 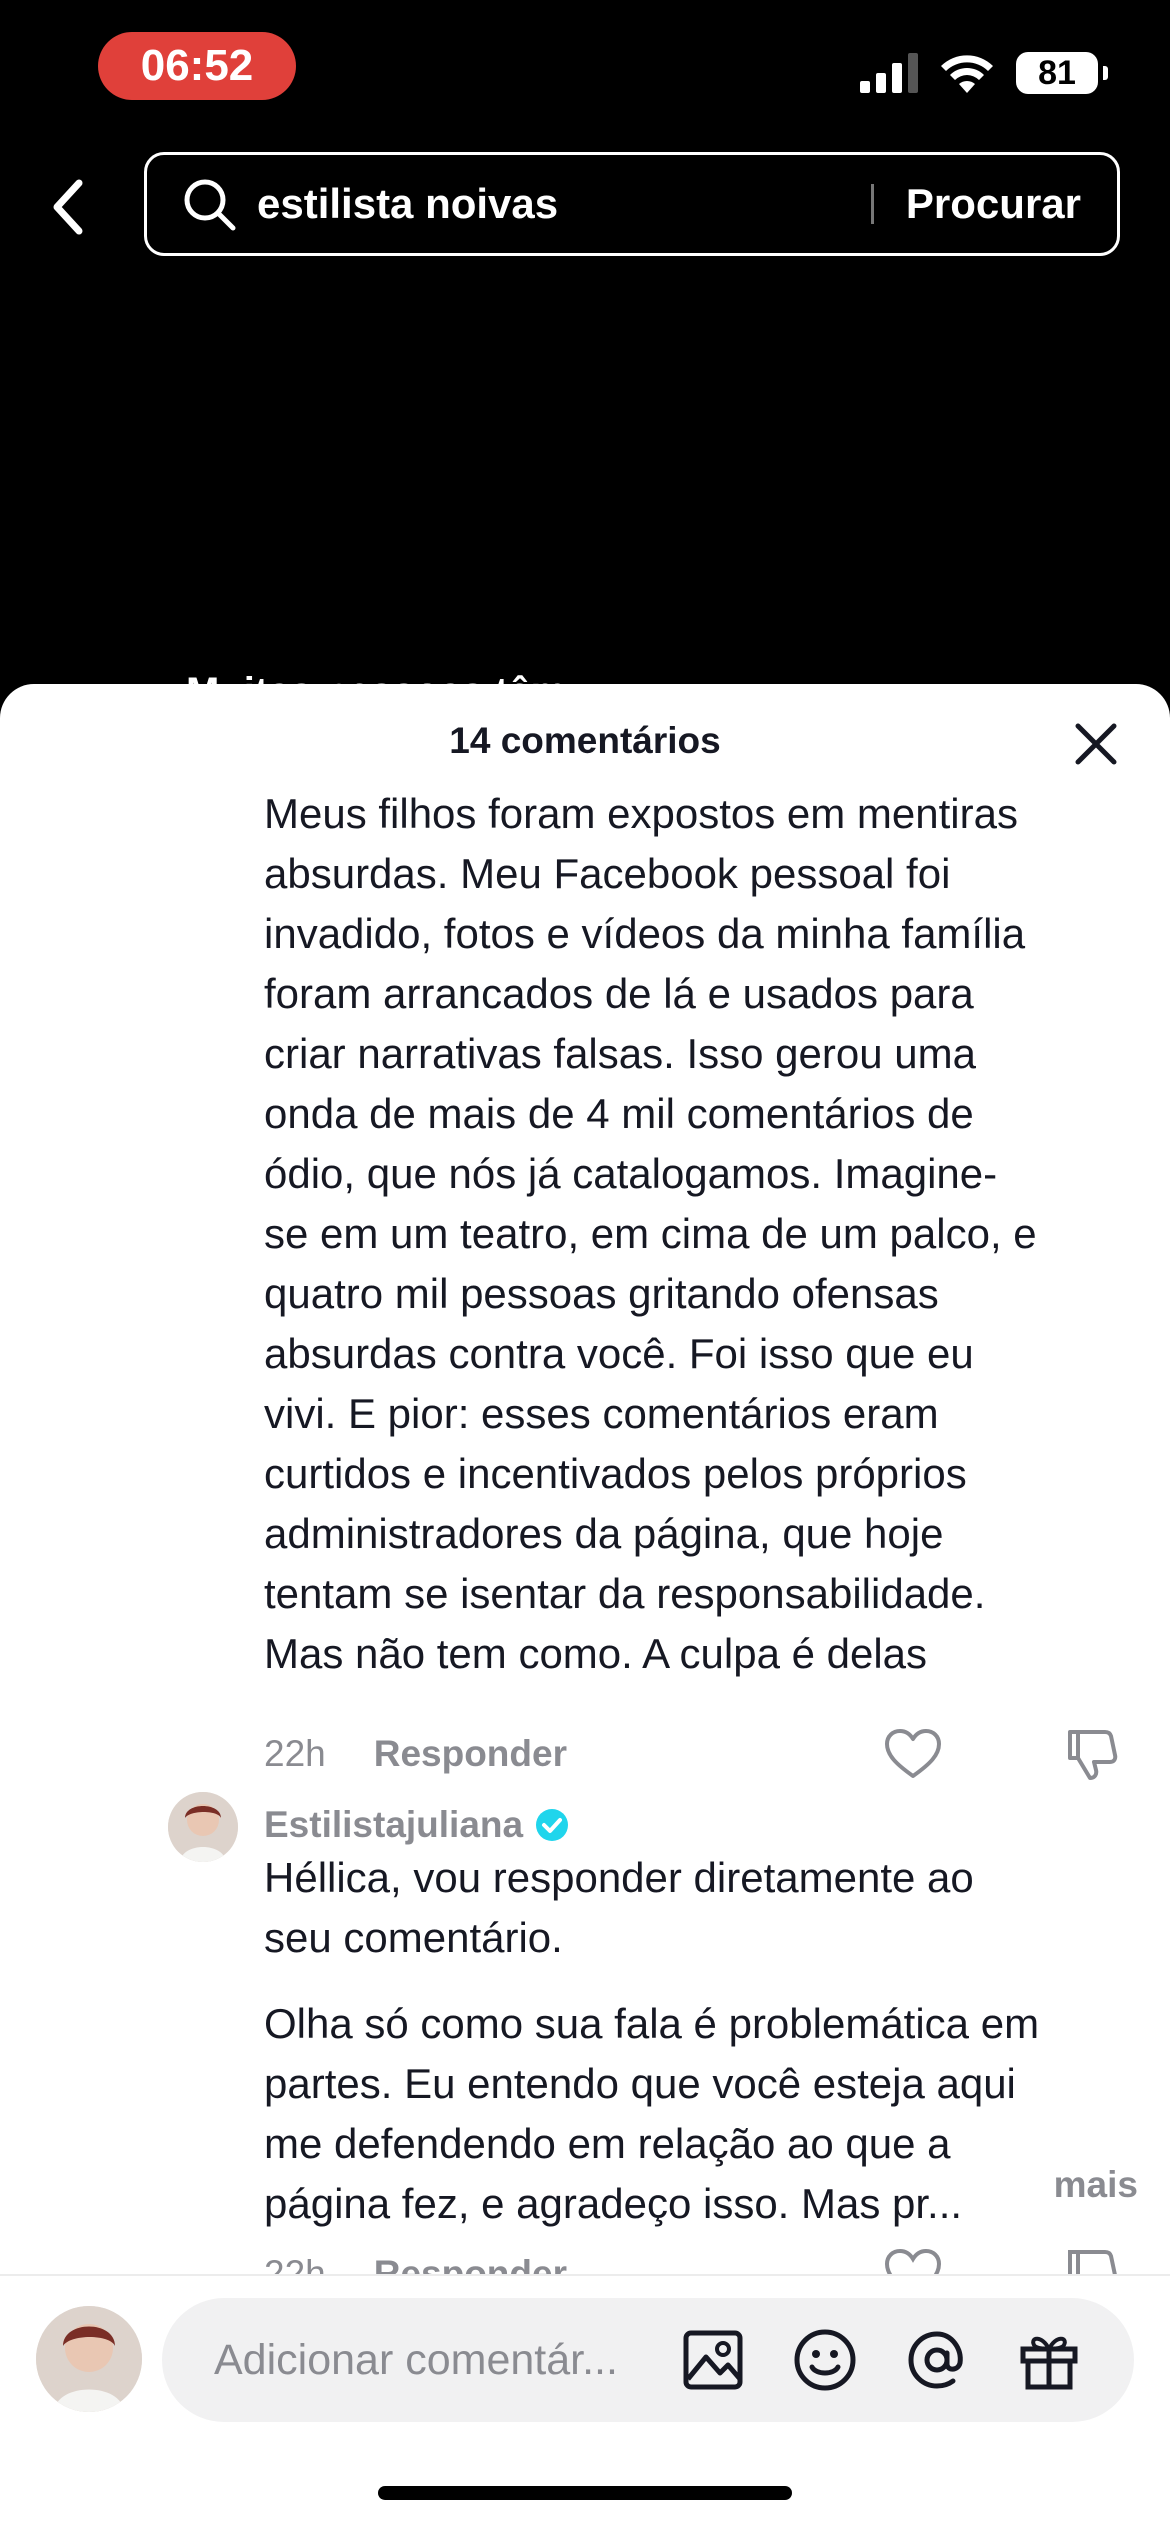 I want to click on comment-line: partes. Eu entendo que você esteja aqui, so click(x=640, y=2083).